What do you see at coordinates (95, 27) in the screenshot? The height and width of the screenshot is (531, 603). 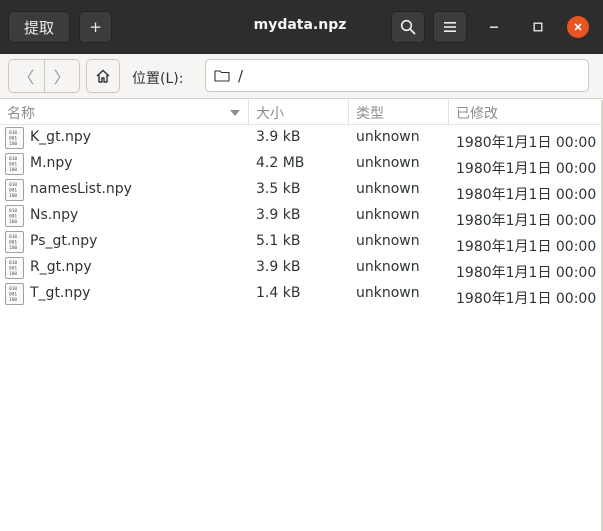 I see `add-button: +` at bounding box center [95, 27].